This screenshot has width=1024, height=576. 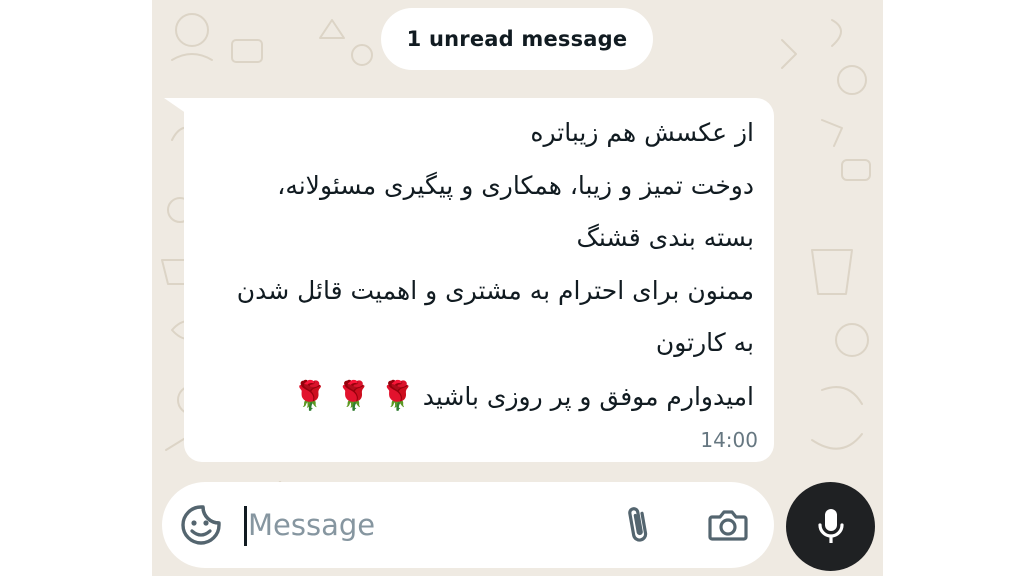 I want to click on unread-message-label: 1 unread message, so click(x=517, y=39).